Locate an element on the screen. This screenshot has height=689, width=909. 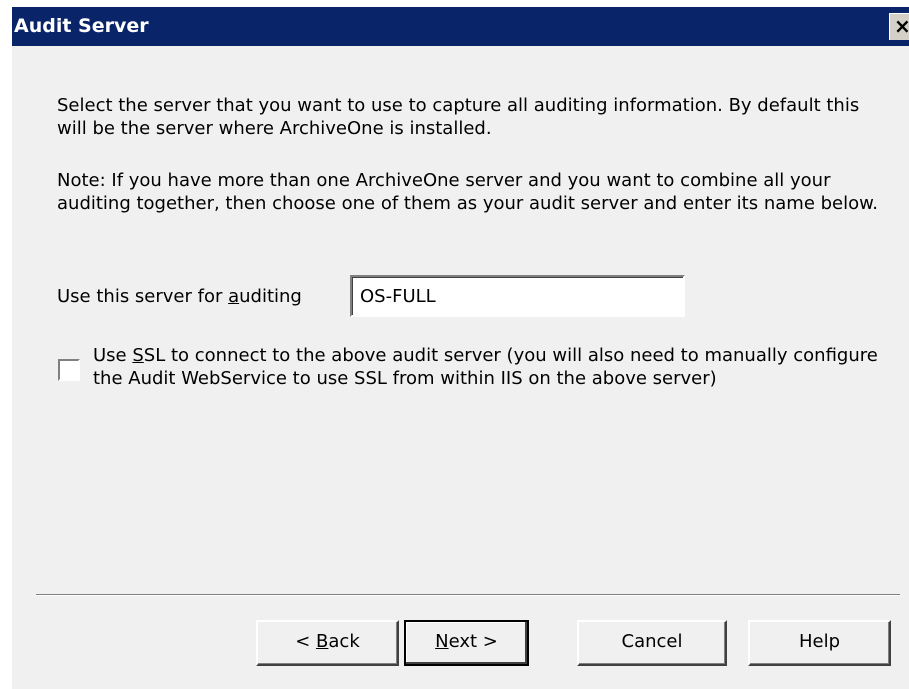
server-label: Use this server for auditing is located at coordinates (179, 296).